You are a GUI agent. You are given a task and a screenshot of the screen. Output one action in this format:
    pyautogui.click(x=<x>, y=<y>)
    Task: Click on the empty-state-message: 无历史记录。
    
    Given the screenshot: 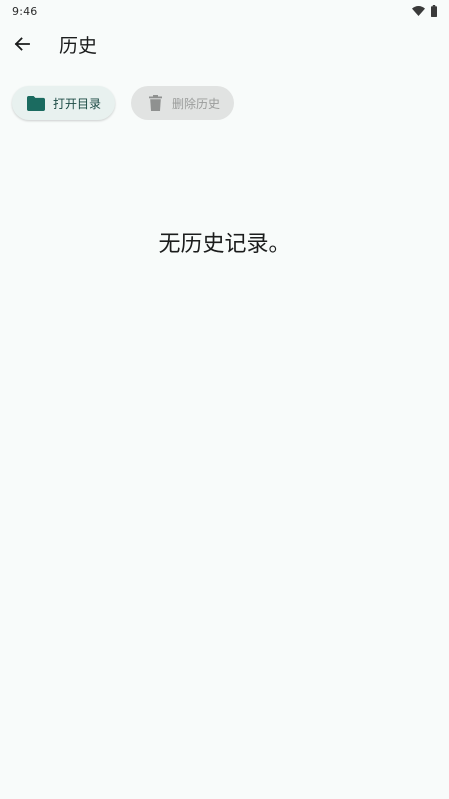 What is the action you would take?
    pyautogui.click(x=224, y=244)
    